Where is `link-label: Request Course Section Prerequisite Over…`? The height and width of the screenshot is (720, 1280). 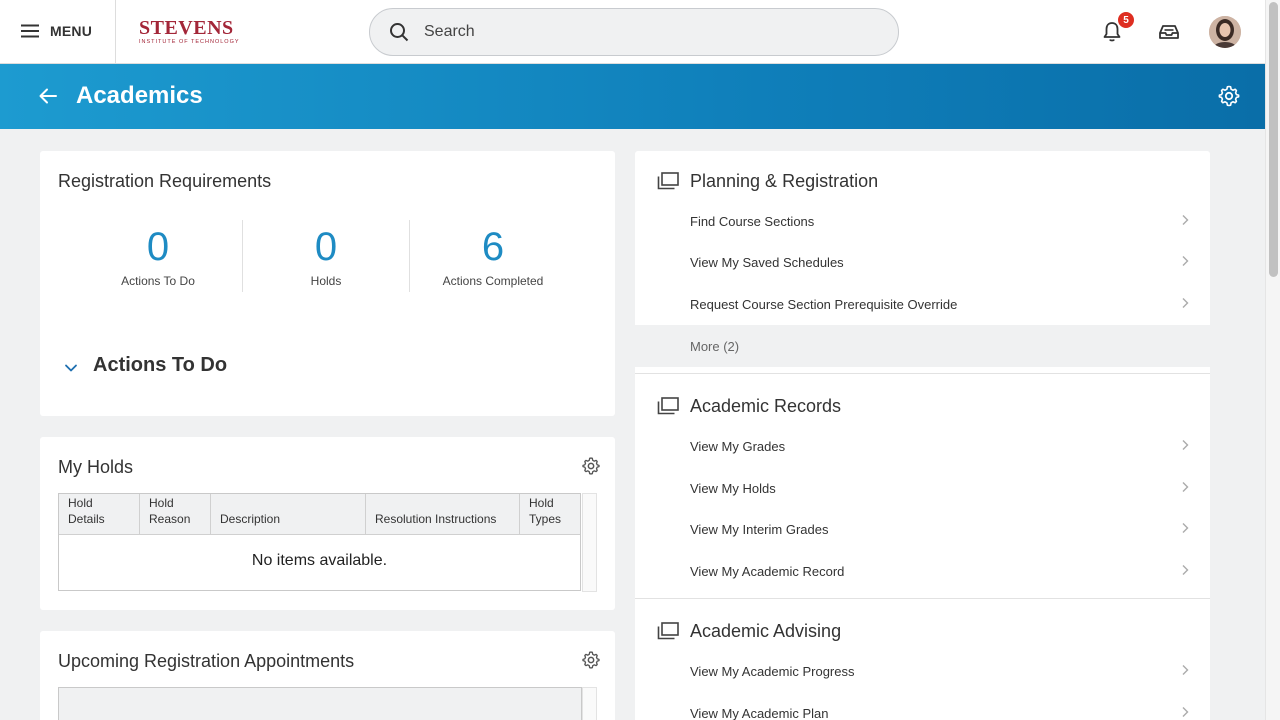 link-label: Request Course Section Prerequisite Over… is located at coordinates (824, 304).